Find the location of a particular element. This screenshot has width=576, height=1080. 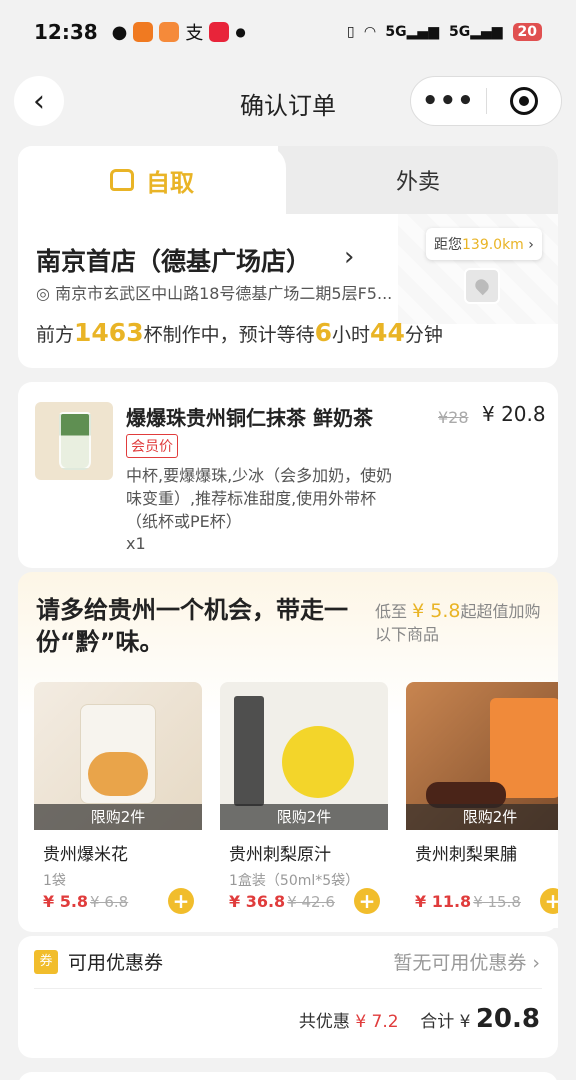

good-name: 贵州刺梨果脯 is located at coordinates (466, 855).